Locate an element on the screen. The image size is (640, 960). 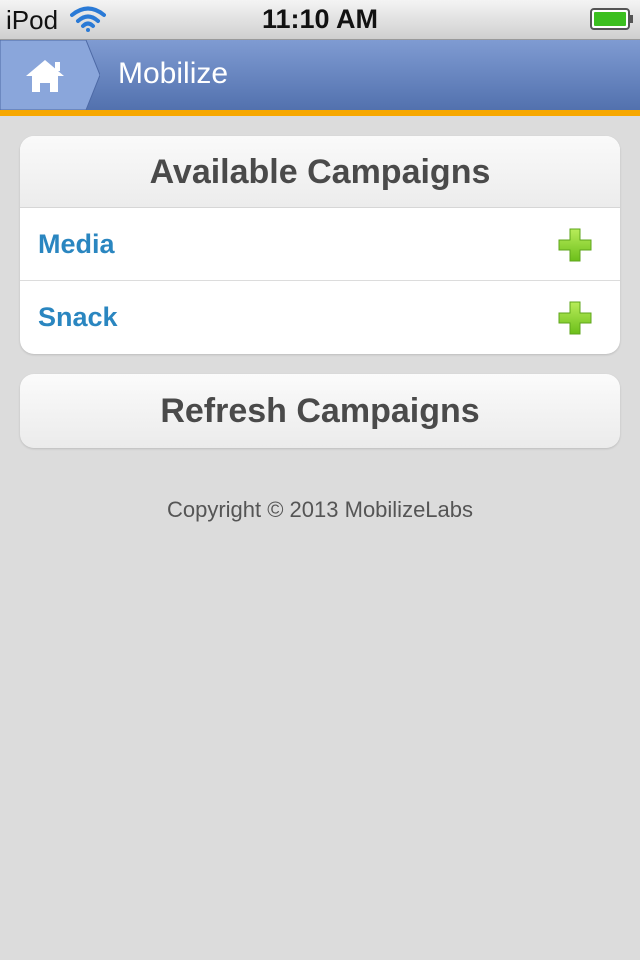
home-button is located at coordinates (50, 75).